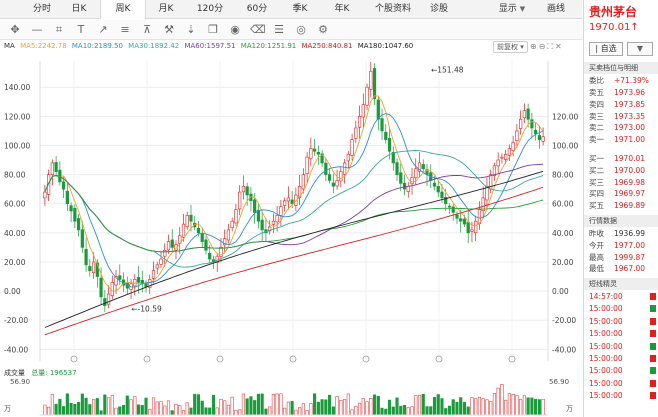  What do you see at coordinates (512, 9) in the screenshot?
I see `display-menu: 显示 ▼` at bounding box center [512, 9].